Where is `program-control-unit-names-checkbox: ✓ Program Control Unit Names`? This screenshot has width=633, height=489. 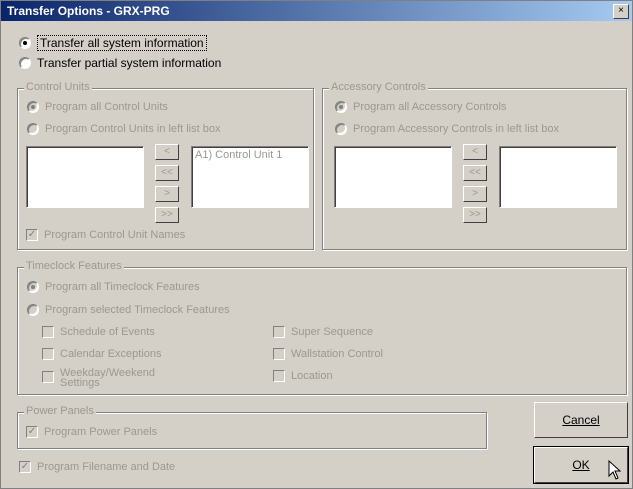 program-control-unit-names-checkbox: ✓ Program Control Unit Names is located at coordinates (105, 235).